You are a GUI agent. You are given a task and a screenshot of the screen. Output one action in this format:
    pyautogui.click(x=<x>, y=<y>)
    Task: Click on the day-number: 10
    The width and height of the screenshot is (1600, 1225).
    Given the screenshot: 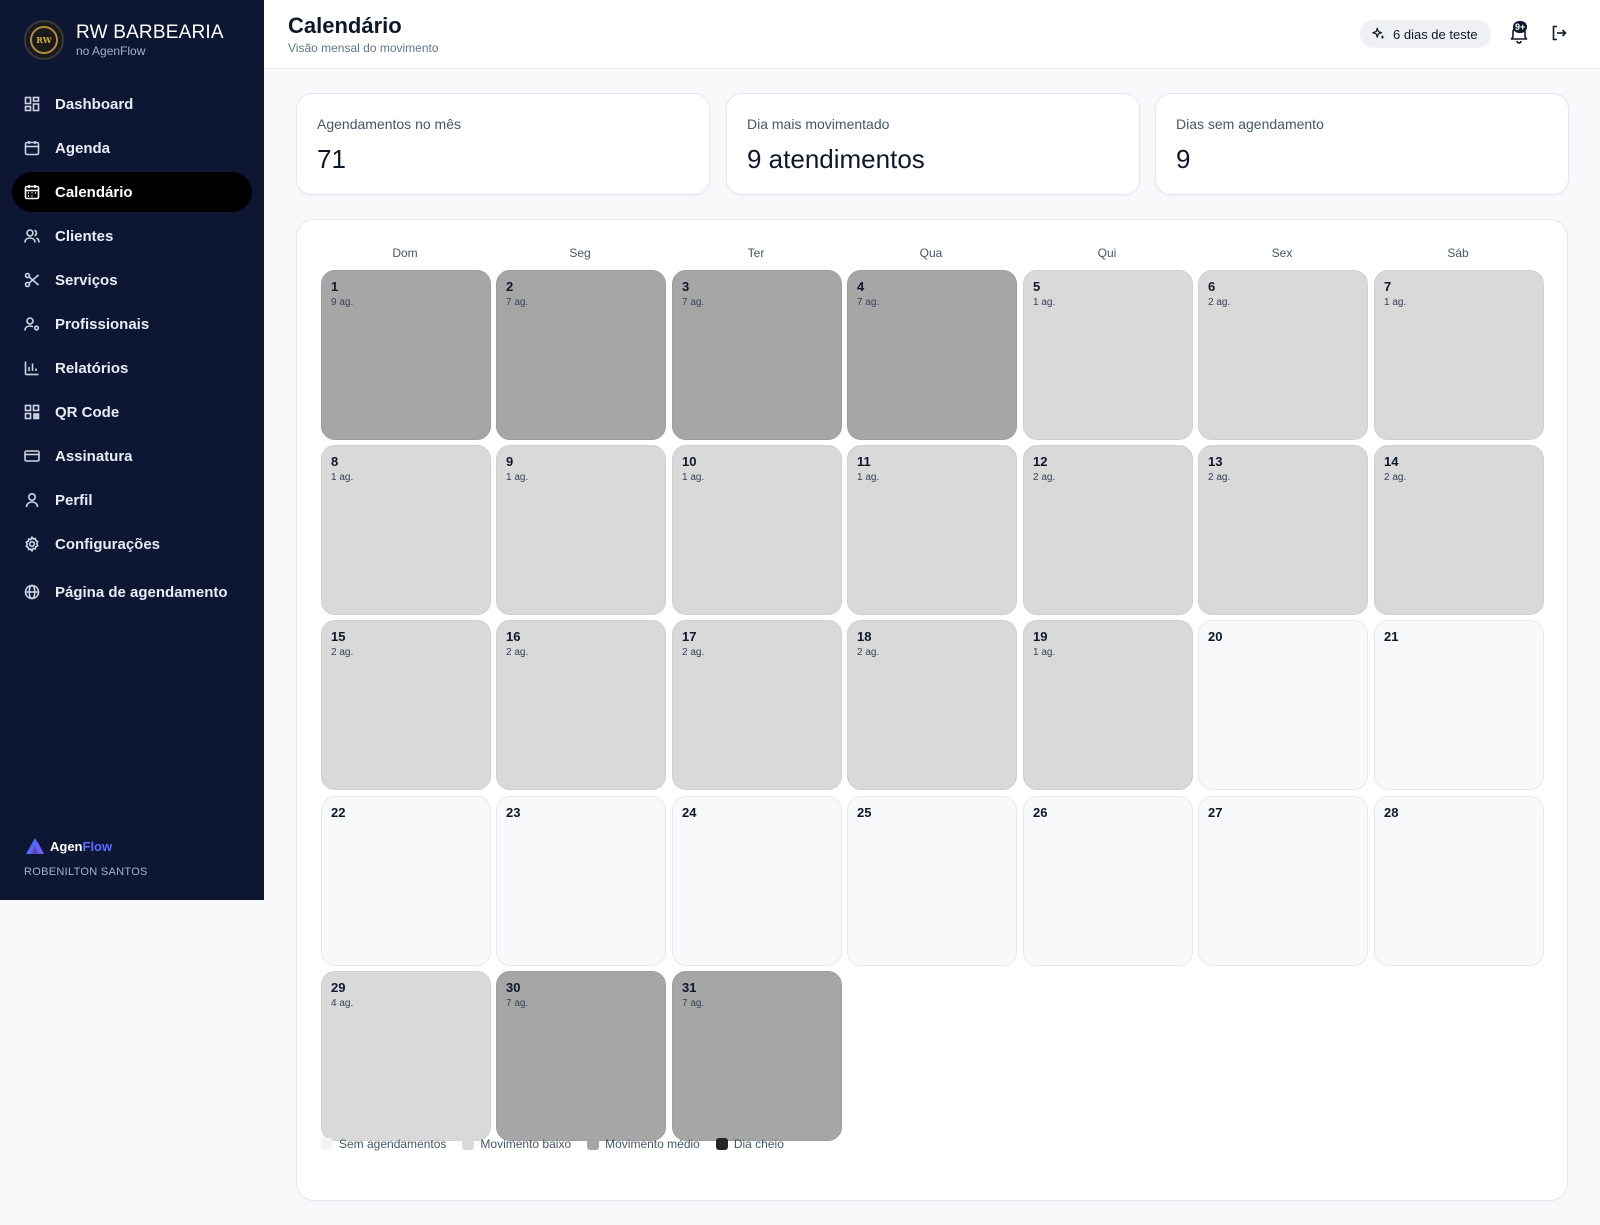 What is the action you would take?
    pyautogui.click(x=689, y=461)
    